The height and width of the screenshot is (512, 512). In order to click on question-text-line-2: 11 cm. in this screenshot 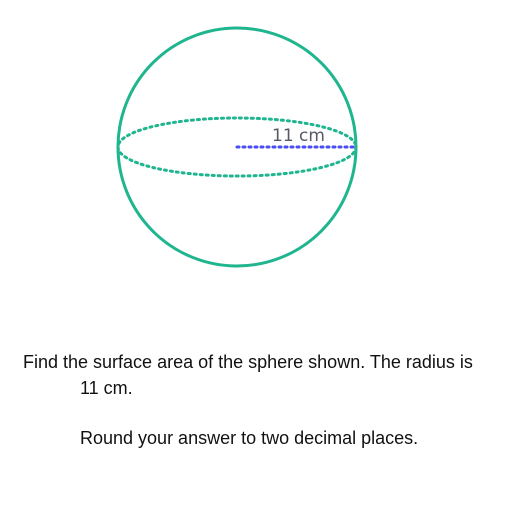, I will do `click(106, 388)`.